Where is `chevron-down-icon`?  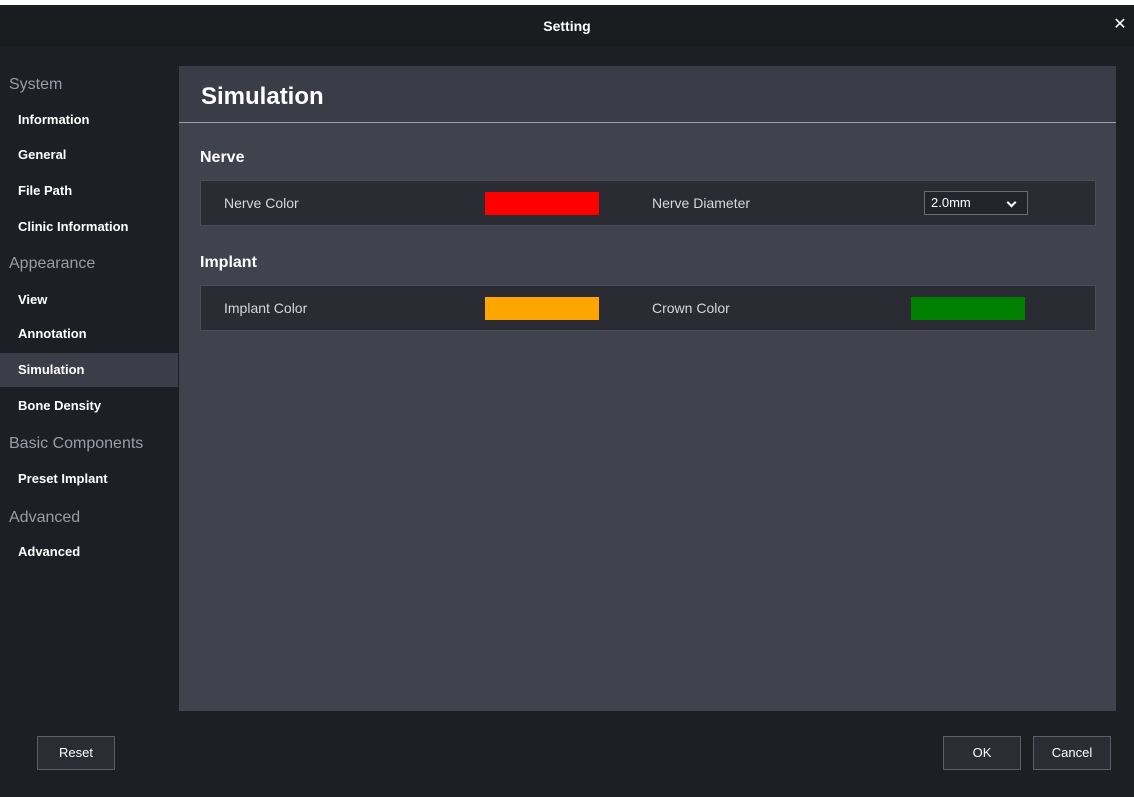 chevron-down-icon is located at coordinates (1011, 202).